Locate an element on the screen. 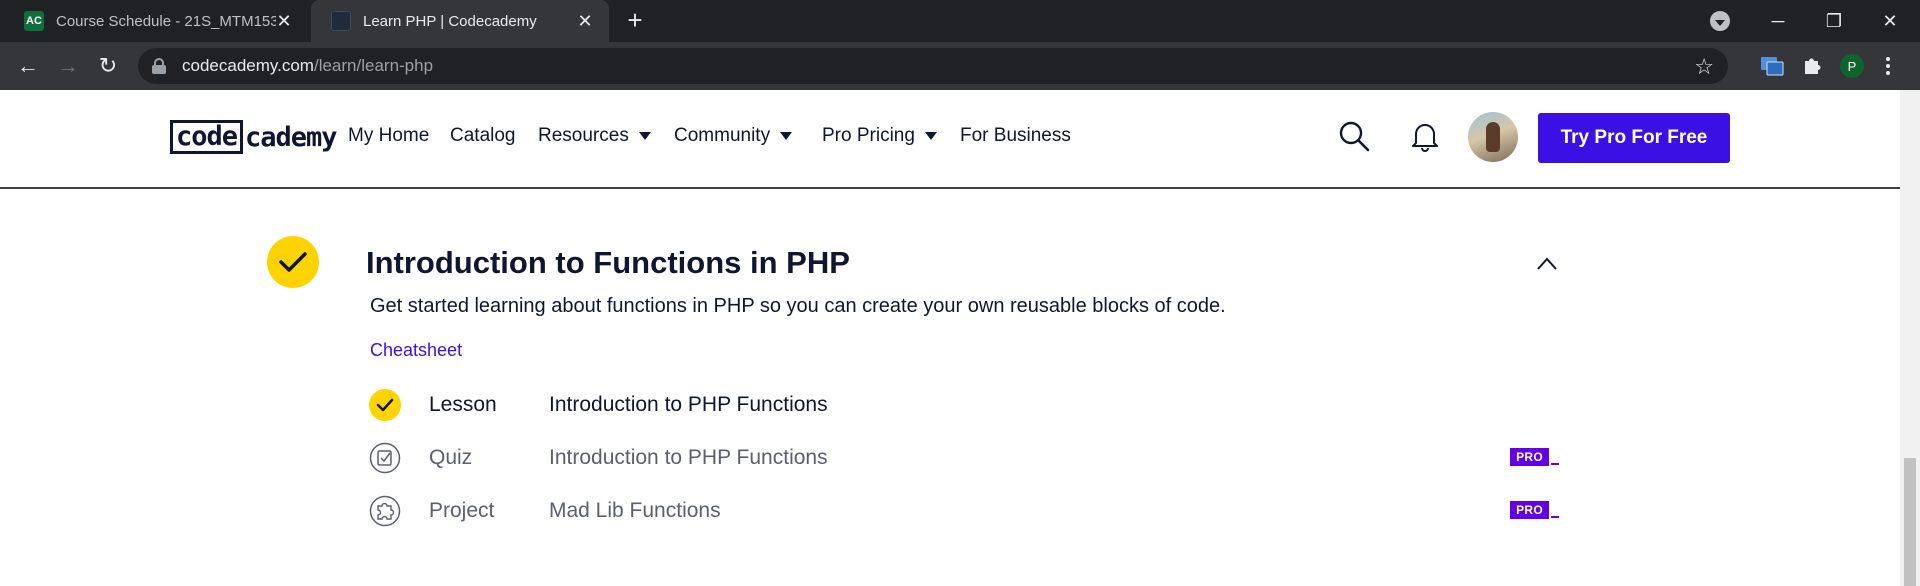  minimize-button: ─ is located at coordinates (1778, 21).